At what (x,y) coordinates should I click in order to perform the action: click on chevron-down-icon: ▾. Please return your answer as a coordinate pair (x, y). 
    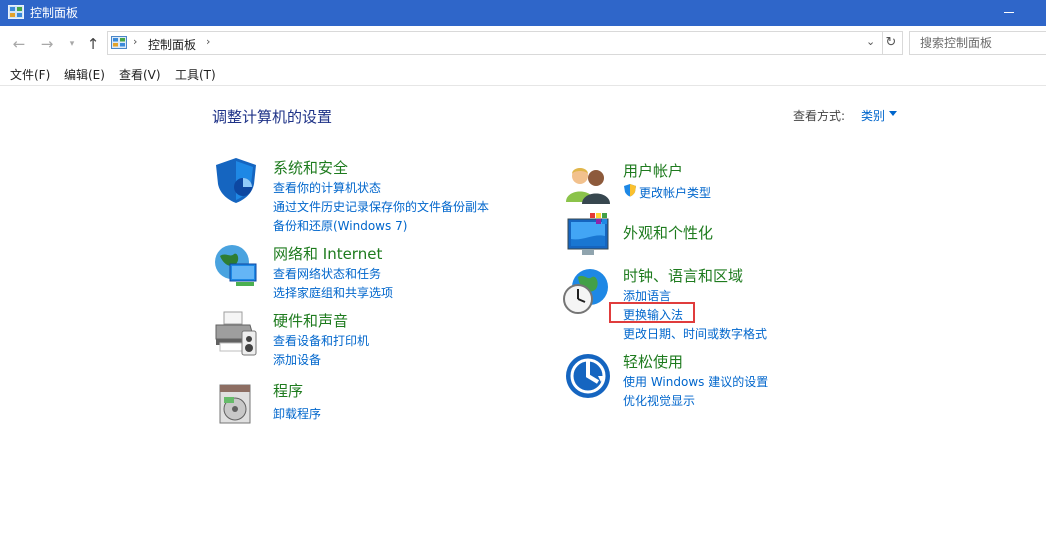
    Looking at the image, I should click on (72, 44).